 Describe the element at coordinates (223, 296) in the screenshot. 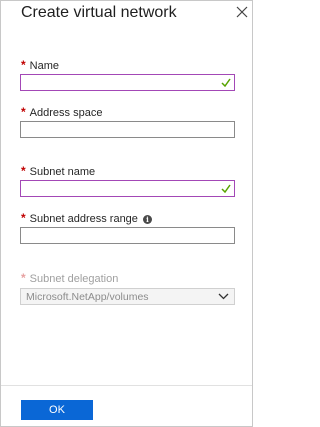

I see `chevron-down-icon` at that location.